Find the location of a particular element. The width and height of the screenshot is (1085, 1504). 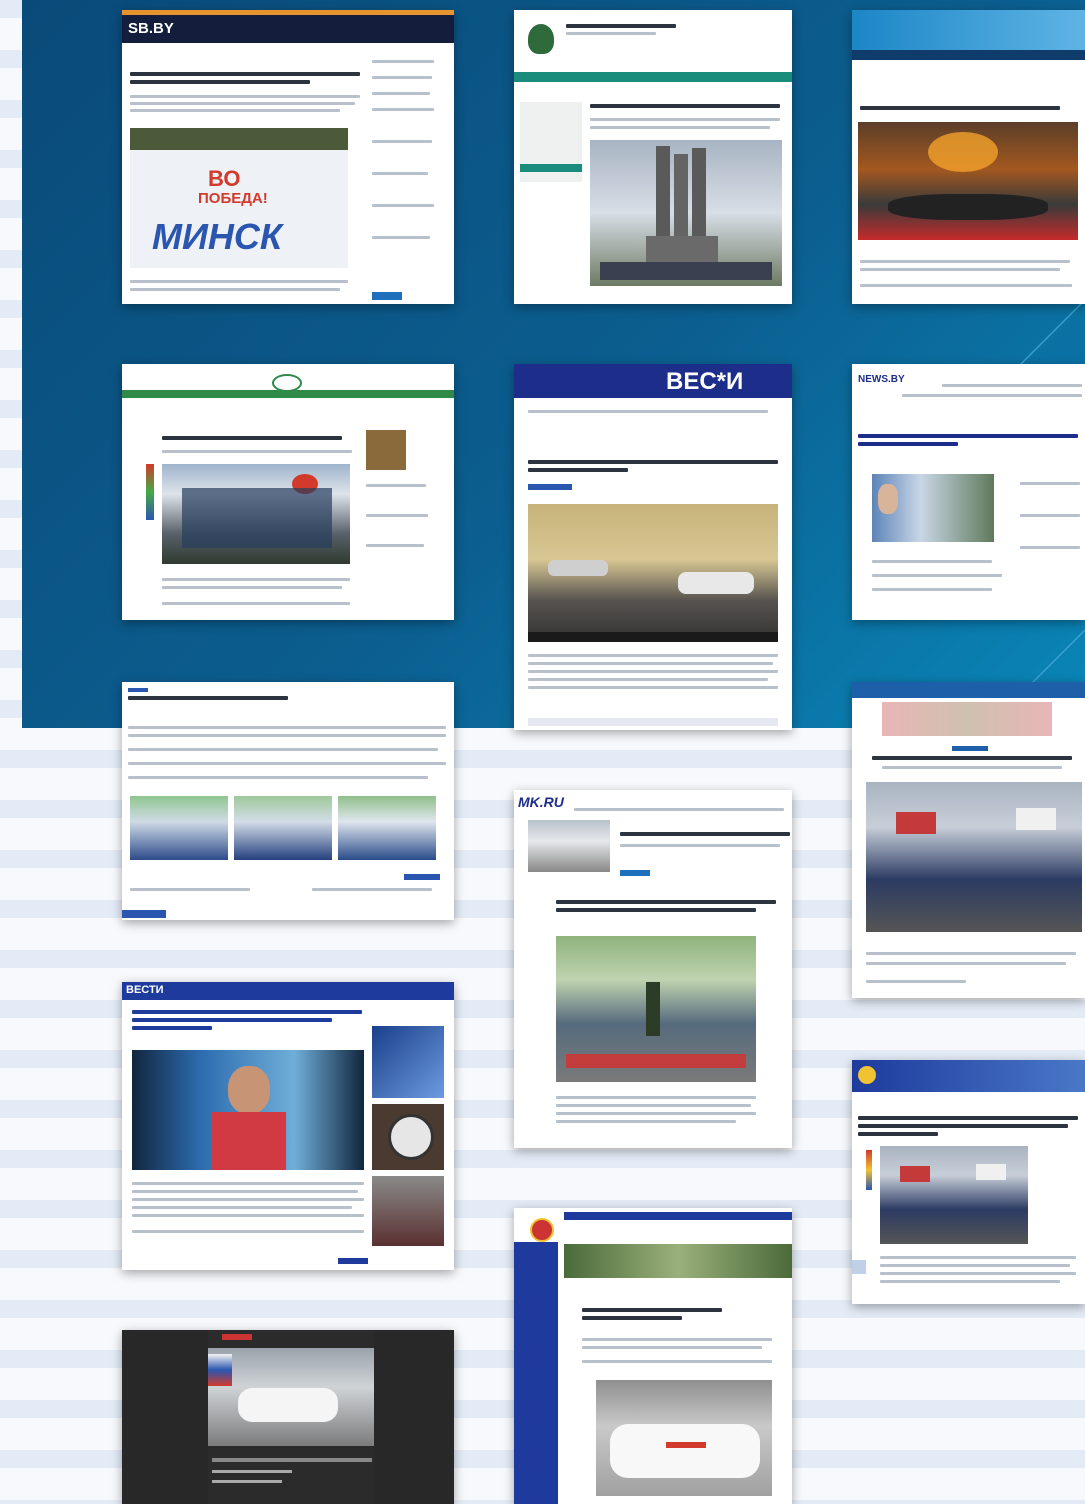

car-photo is located at coordinates (684, 1438).